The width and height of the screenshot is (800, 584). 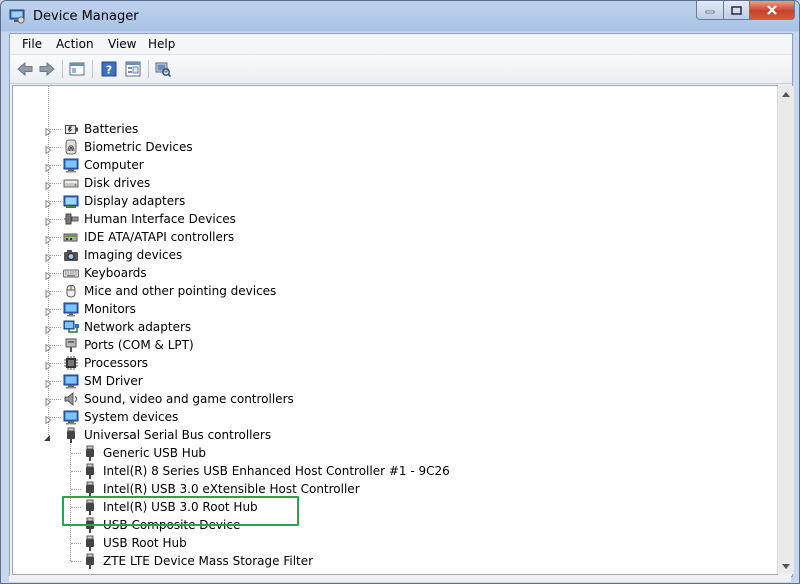 I want to click on tree-item-label: Network adapters, so click(x=138, y=327).